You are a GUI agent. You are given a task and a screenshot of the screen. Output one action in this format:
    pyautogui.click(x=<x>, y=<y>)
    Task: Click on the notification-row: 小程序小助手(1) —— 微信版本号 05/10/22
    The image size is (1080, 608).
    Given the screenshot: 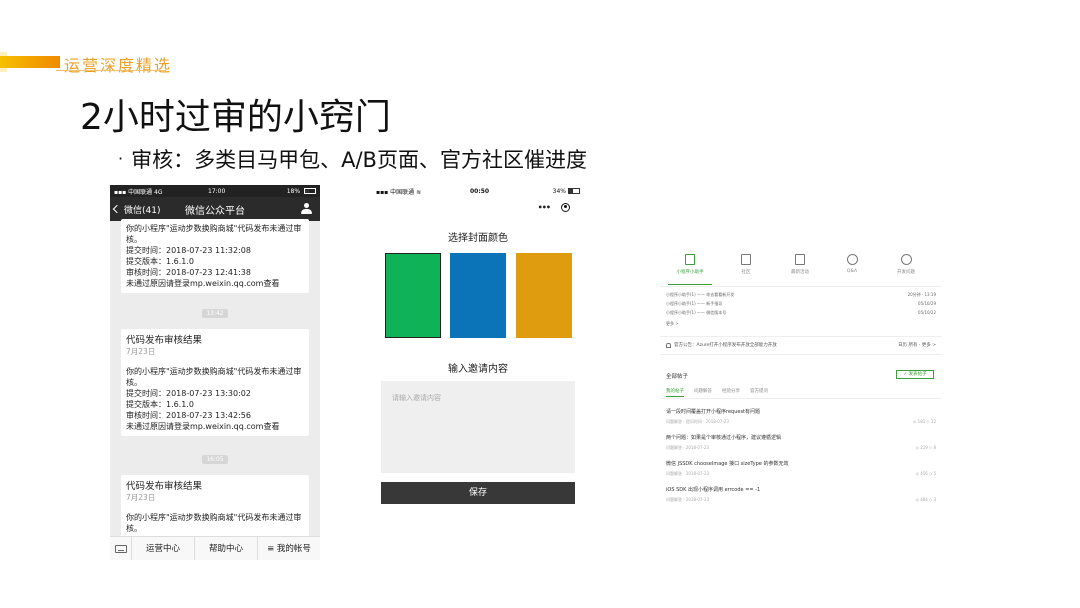 What is the action you would take?
    pyautogui.click(x=801, y=313)
    